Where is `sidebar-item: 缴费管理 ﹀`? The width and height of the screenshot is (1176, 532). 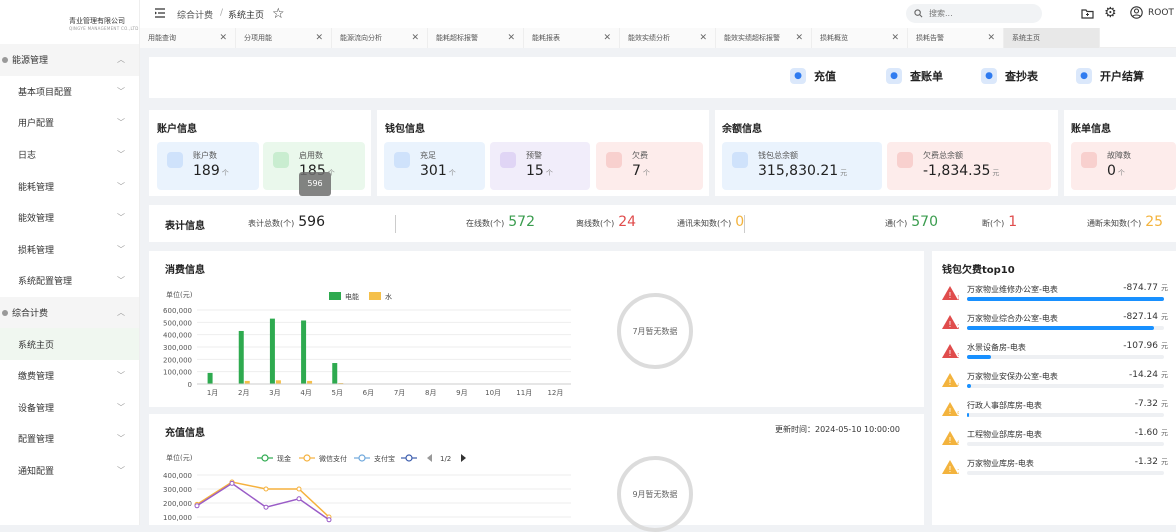
sidebar-item: 缴费管理 ﹀ is located at coordinates (69, 376).